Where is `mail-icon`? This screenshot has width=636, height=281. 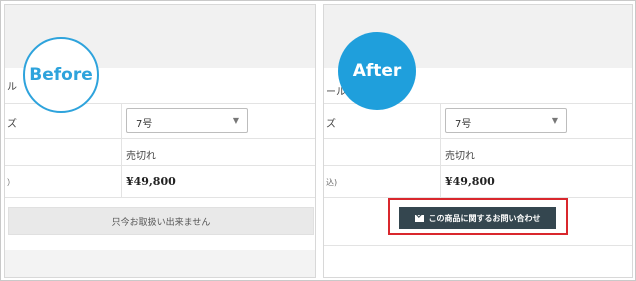 mail-icon is located at coordinates (419, 218).